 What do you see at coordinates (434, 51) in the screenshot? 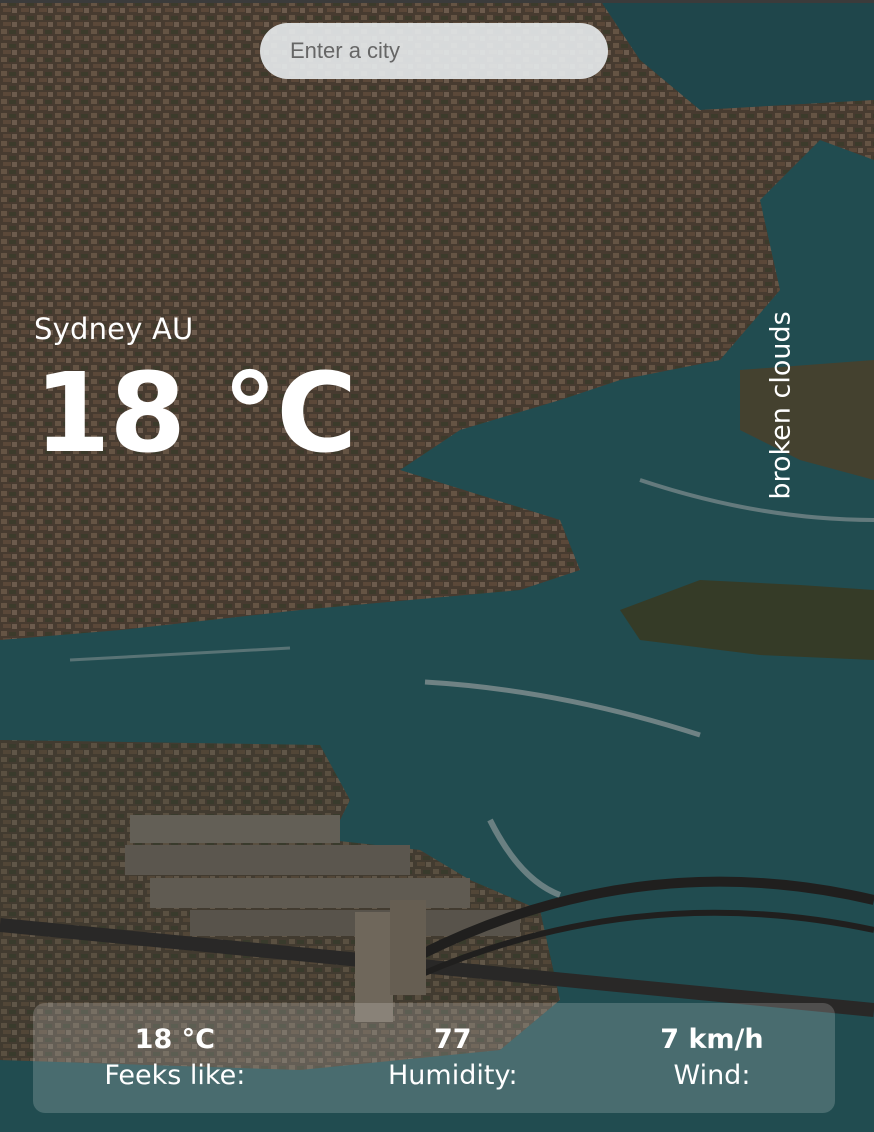
I see `city-search-input` at bounding box center [434, 51].